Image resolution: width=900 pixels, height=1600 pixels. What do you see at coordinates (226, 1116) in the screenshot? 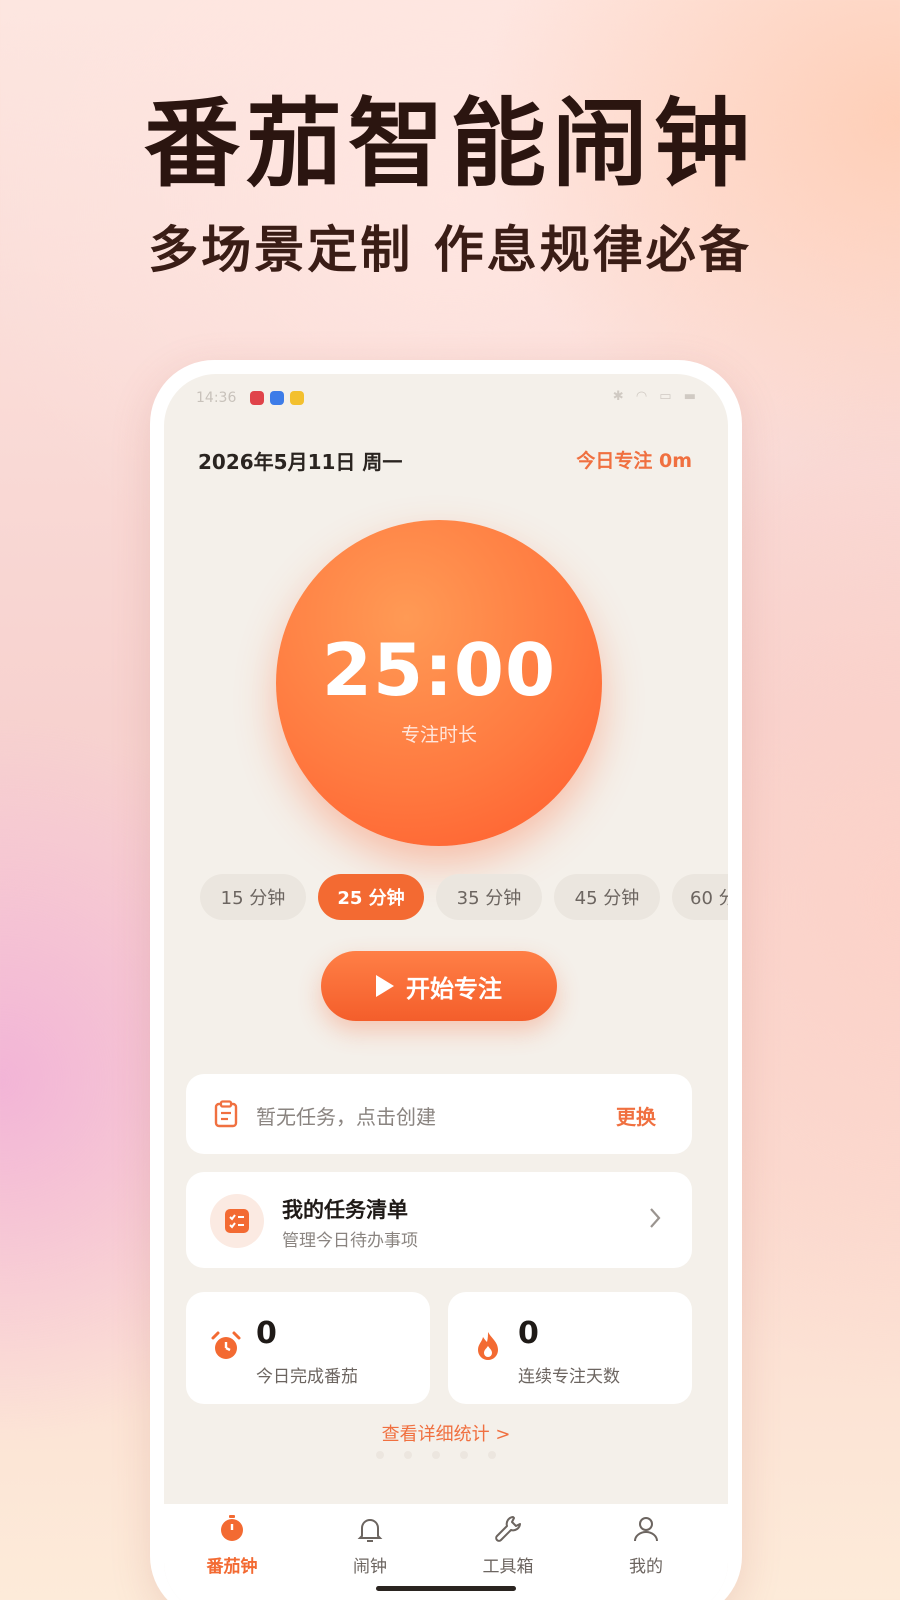
I see `clipboard-icon` at bounding box center [226, 1116].